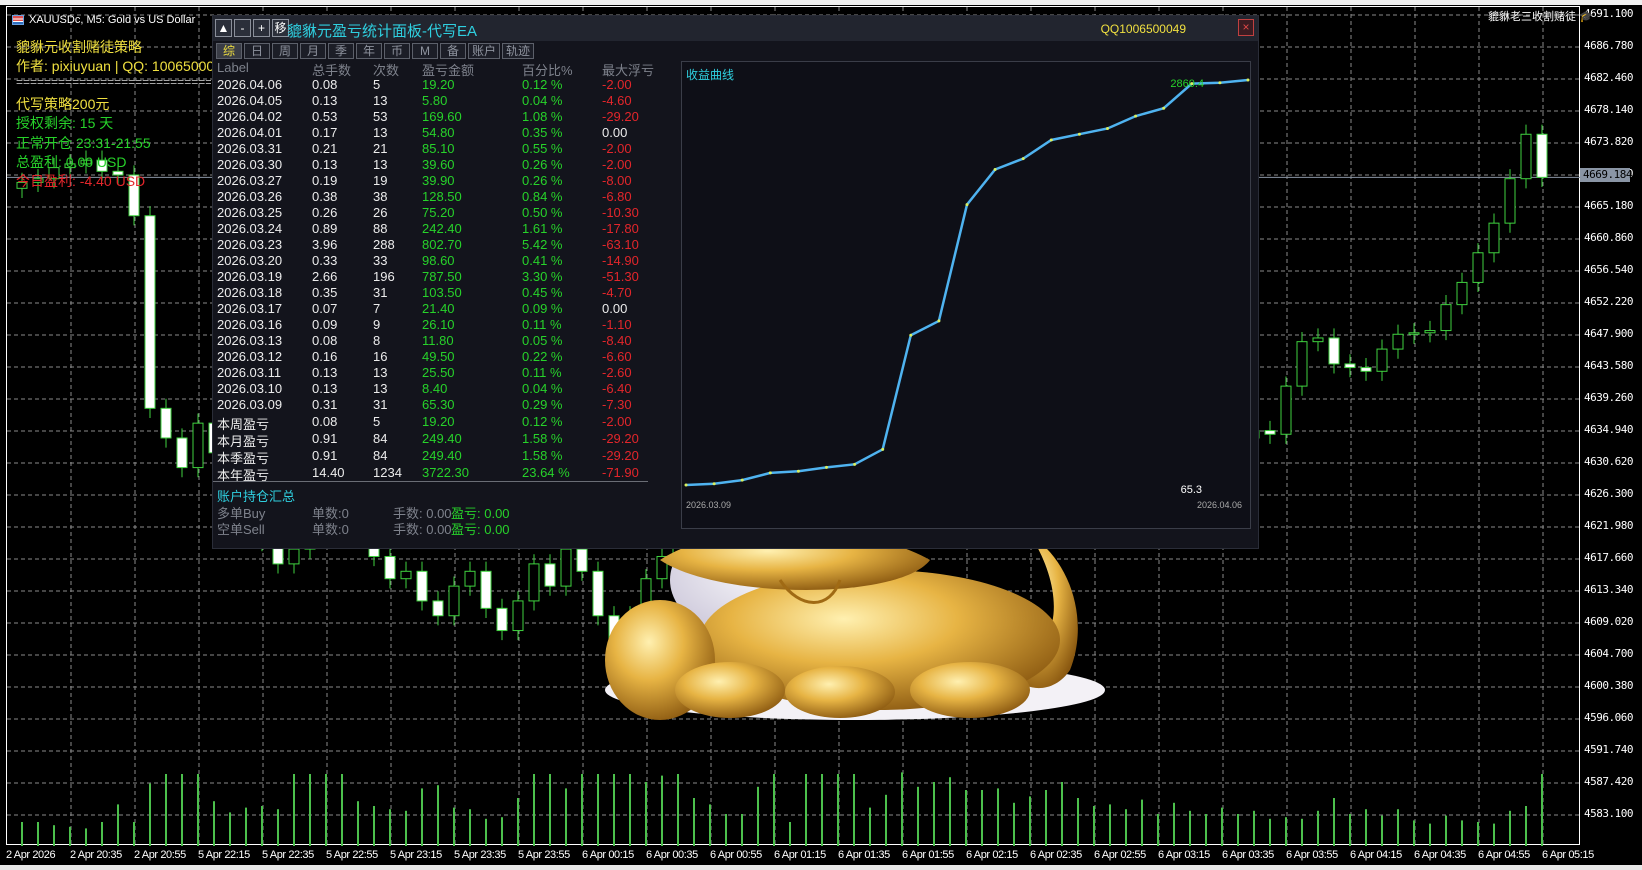 The image size is (1642, 870). What do you see at coordinates (484, 51) in the screenshot?
I see `tab-10: 账户` at bounding box center [484, 51].